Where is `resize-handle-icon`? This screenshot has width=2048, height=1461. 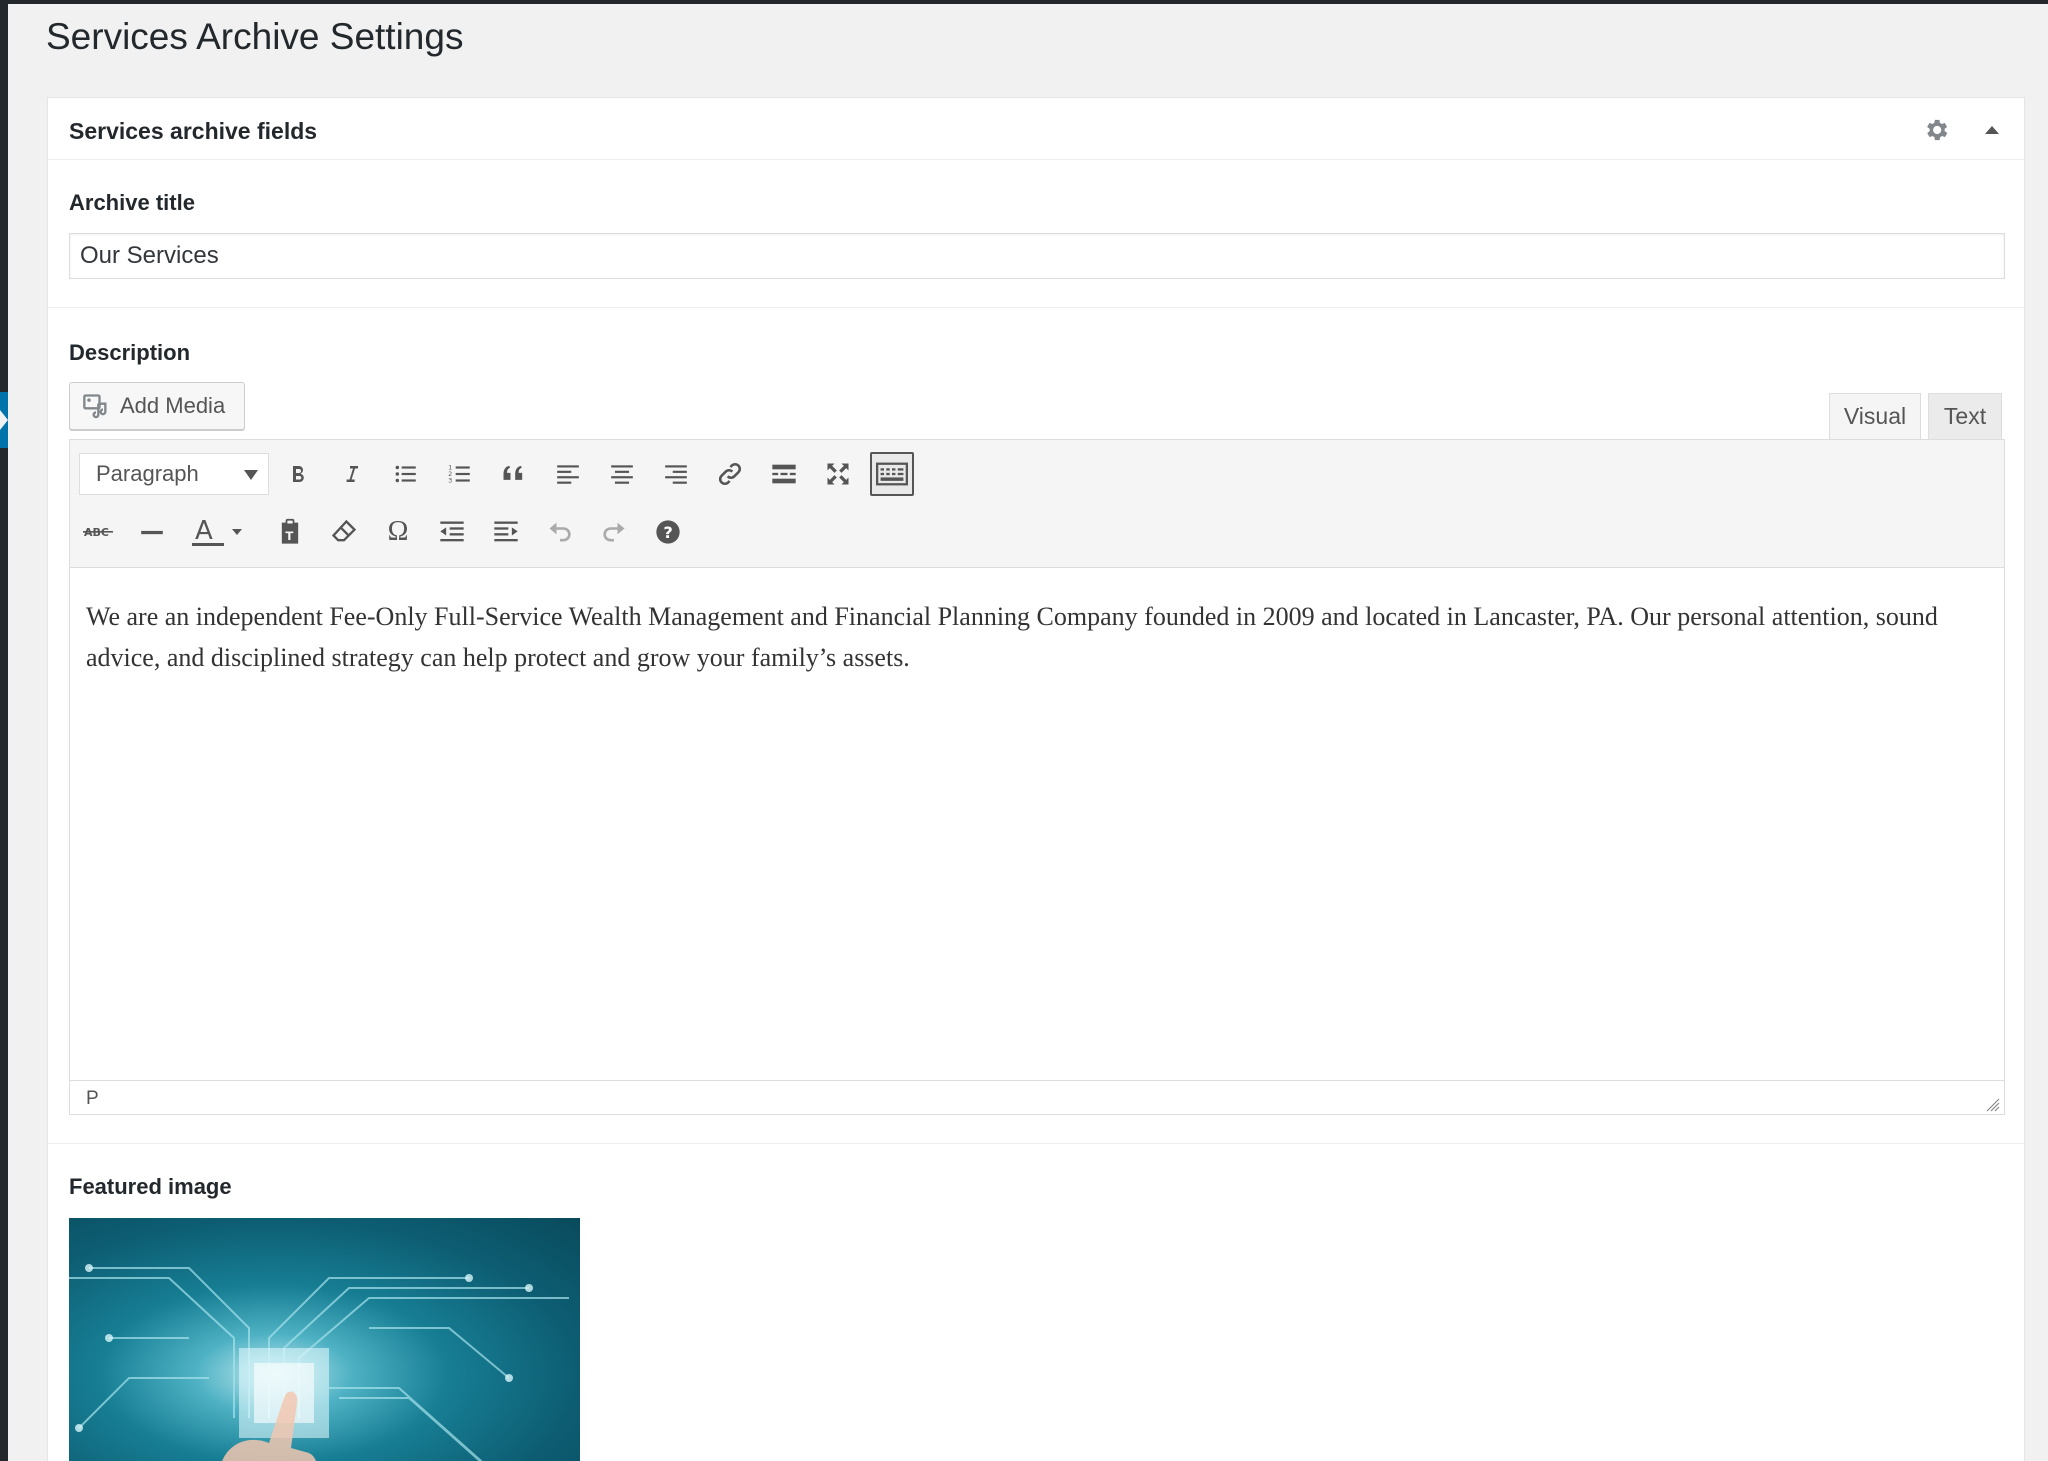
resize-handle-icon is located at coordinates (1993, 1104).